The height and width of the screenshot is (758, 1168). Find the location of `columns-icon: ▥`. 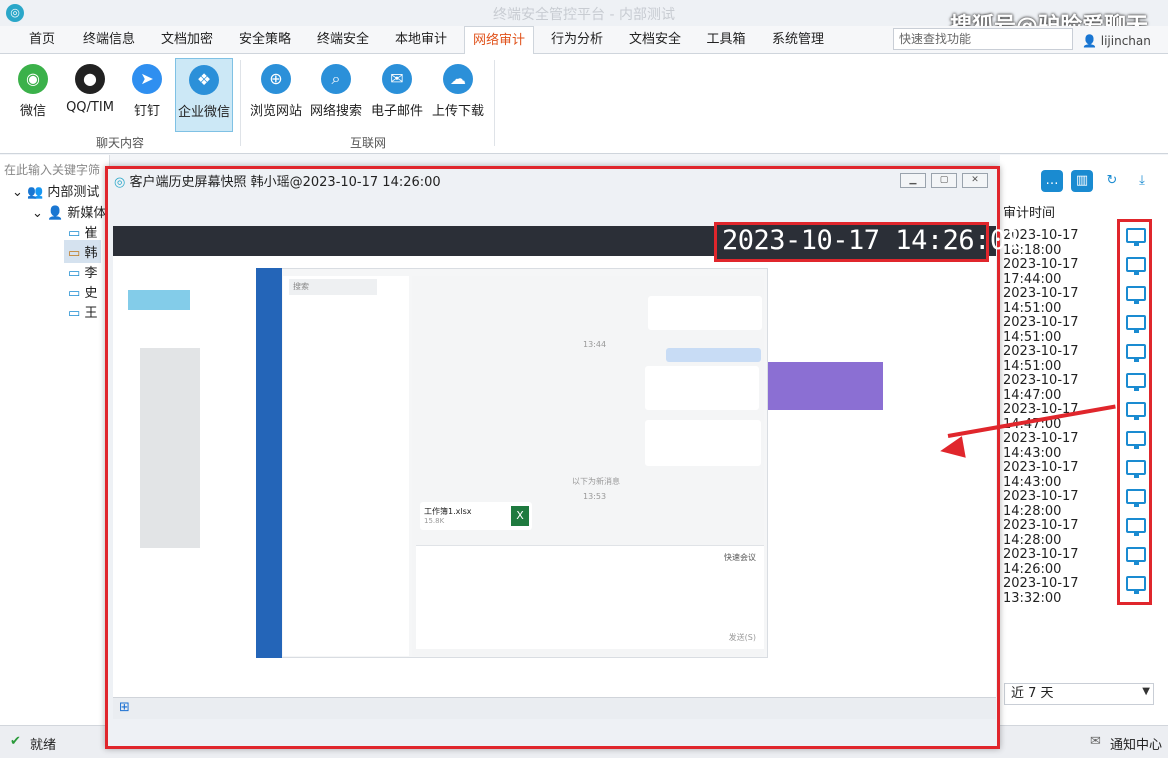

columns-icon: ▥ is located at coordinates (1082, 181).